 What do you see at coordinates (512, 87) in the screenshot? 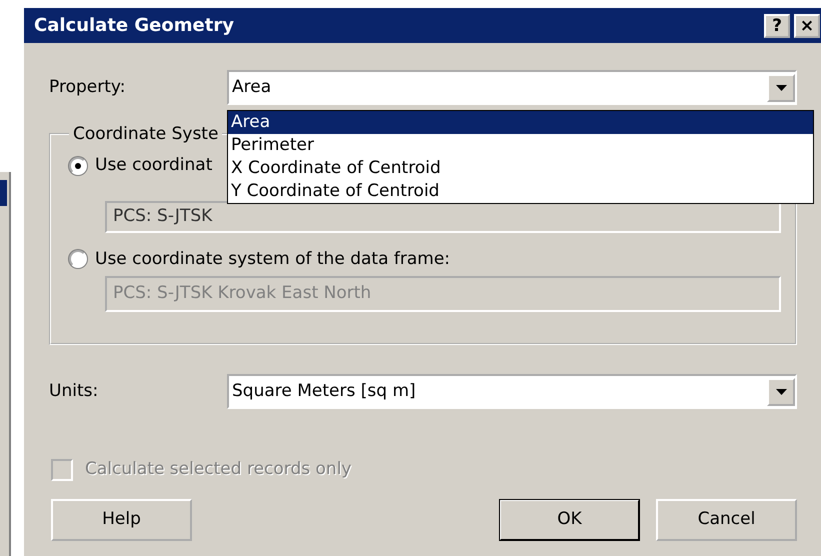
I see `property-dropdown: Area` at bounding box center [512, 87].